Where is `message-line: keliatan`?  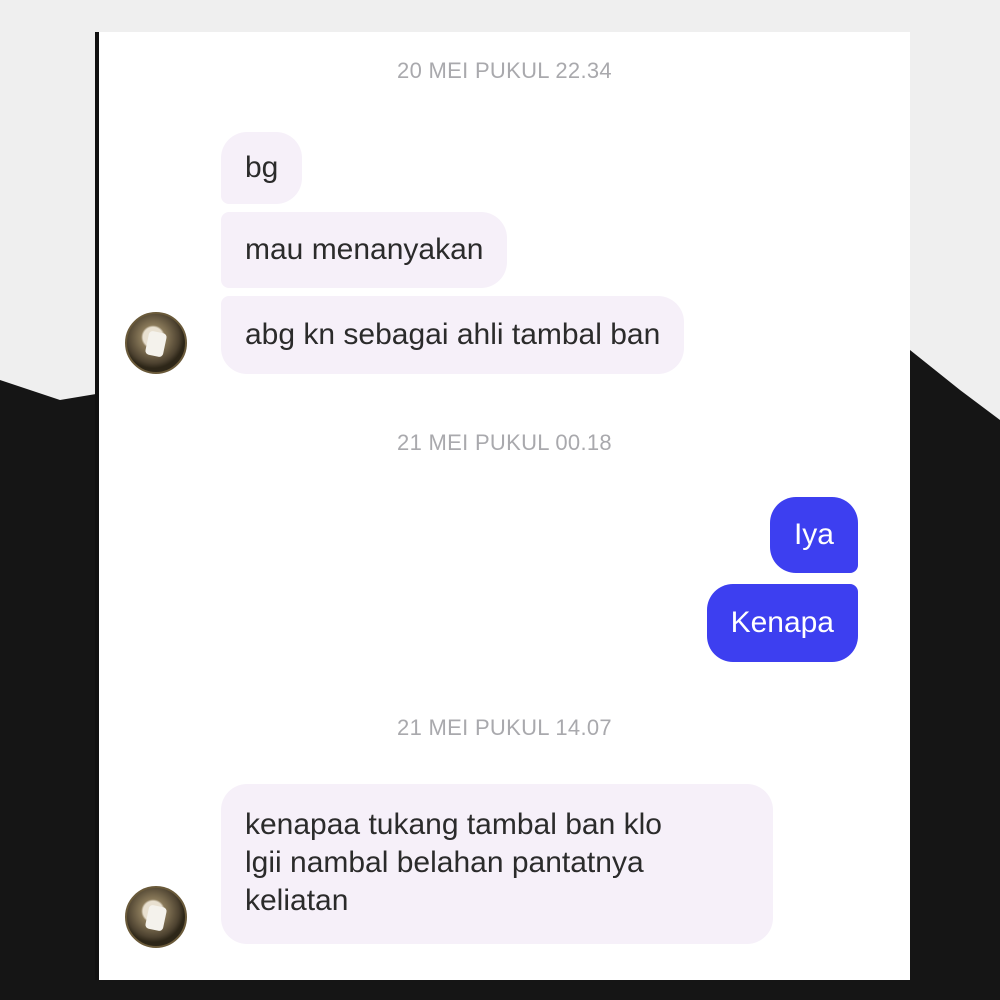 message-line: keliatan is located at coordinates (297, 900).